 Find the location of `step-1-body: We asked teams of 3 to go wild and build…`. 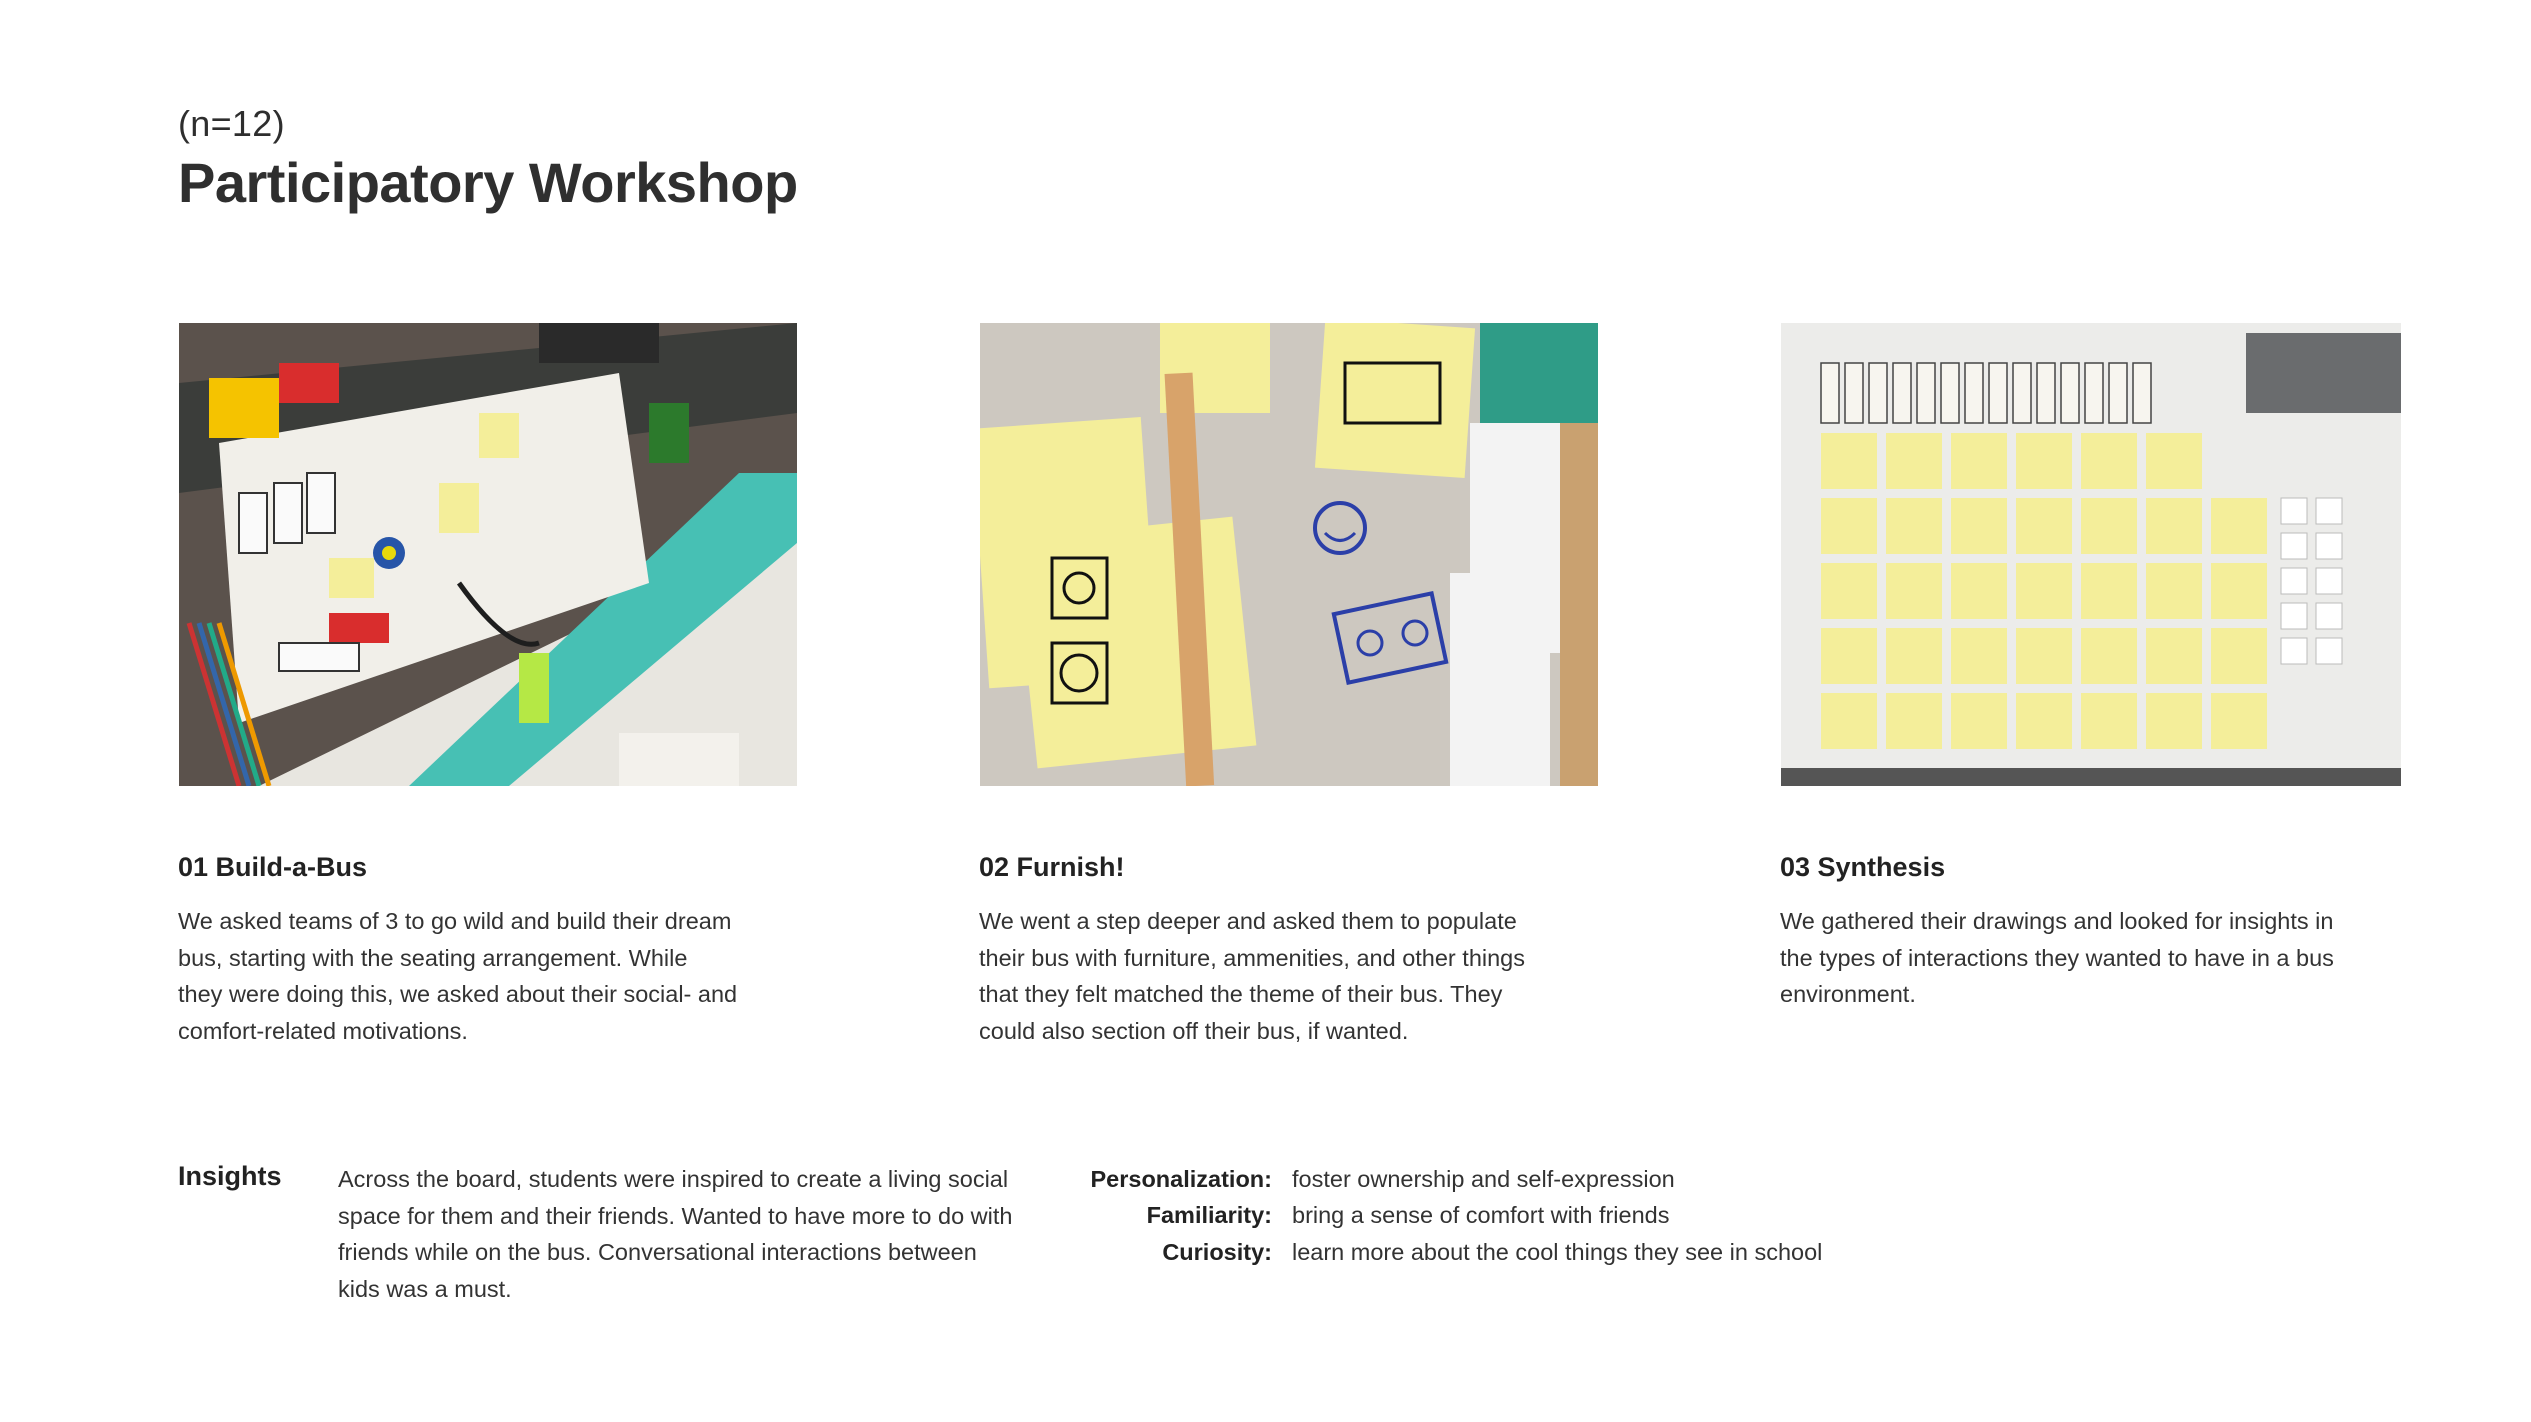

step-1-body: We asked teams of 3 to go wild and build… is located at coordinates (458, 976).